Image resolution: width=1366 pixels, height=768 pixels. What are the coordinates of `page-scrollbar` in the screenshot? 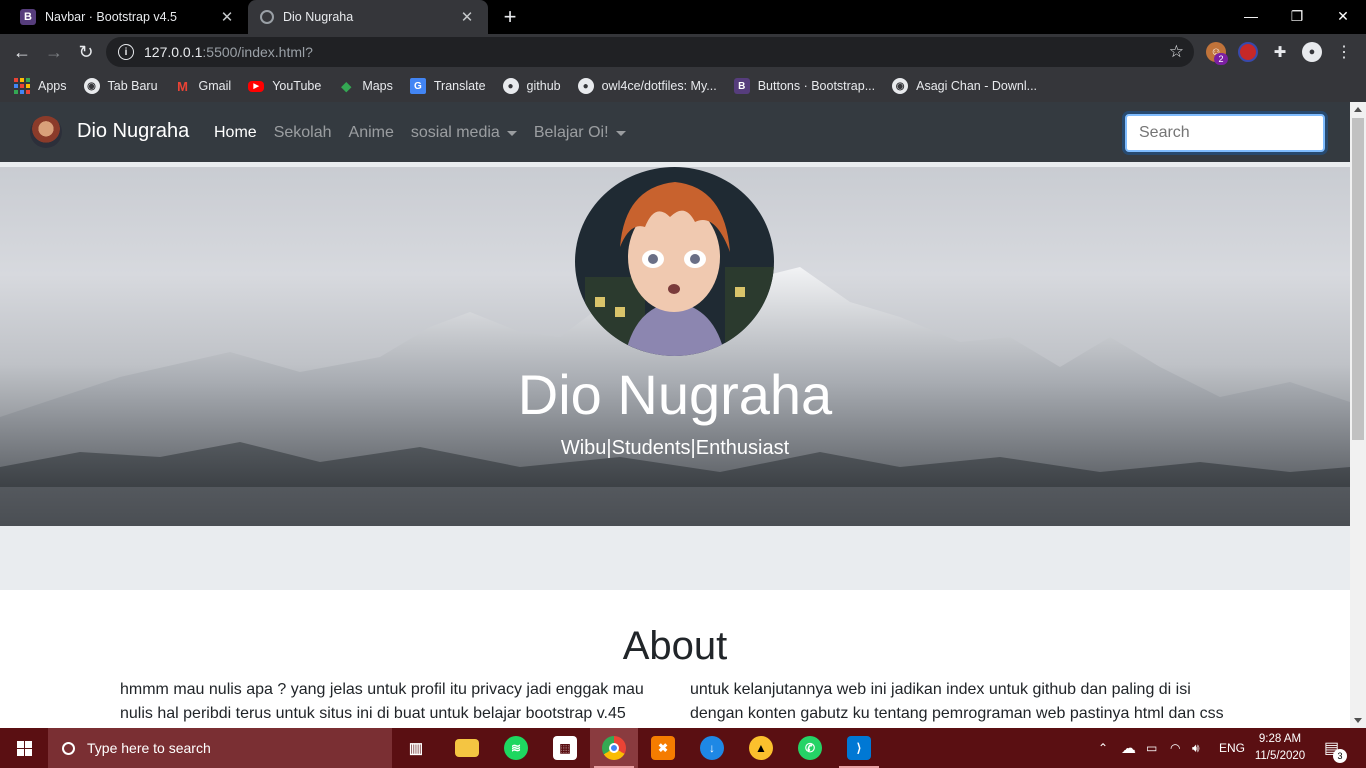 It's located at (1358, 415).